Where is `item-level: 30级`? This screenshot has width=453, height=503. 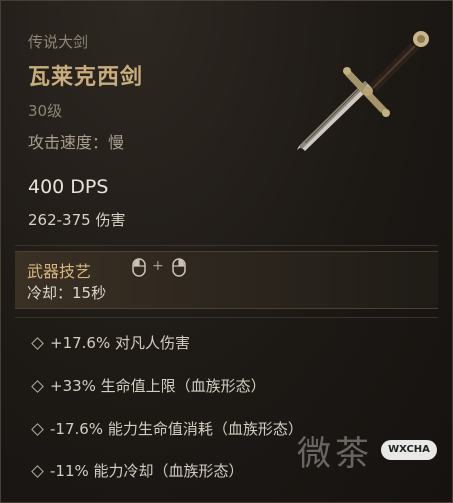 item-level: 30级 is located at coordinates (45, 111).